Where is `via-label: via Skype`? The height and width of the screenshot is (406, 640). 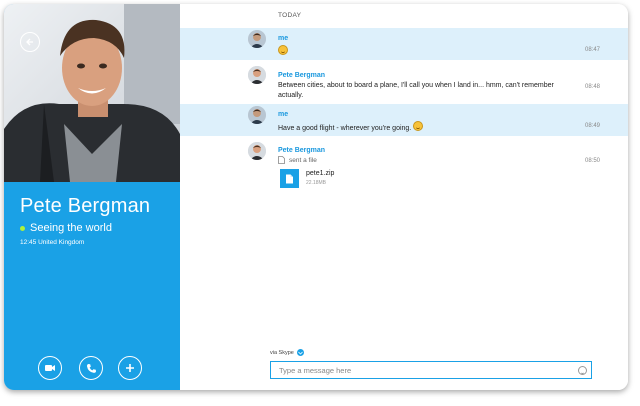 via-label: via Skype is located at coordinates (282, 352).